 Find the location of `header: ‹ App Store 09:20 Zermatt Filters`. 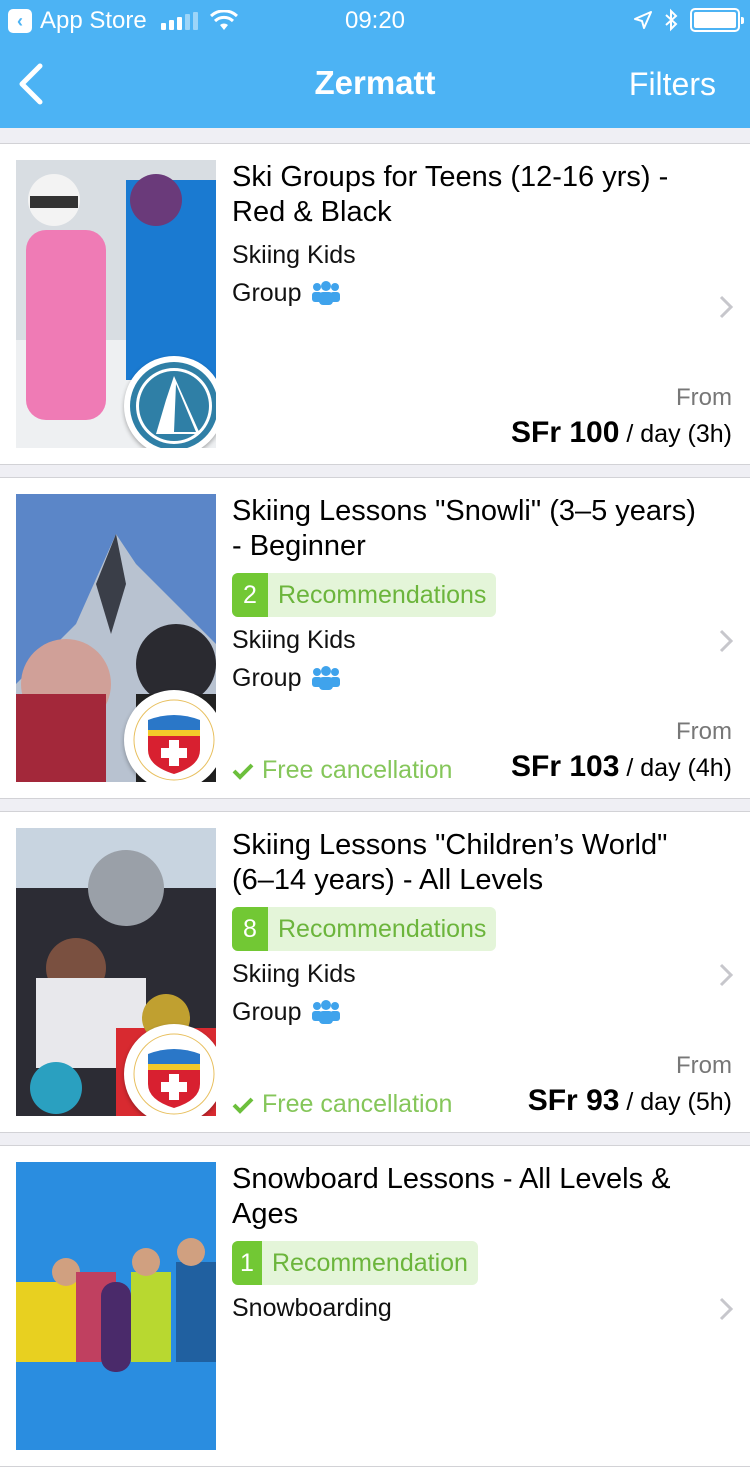

header: ‹ App Store 09:20 Zermatt Filters is located at coordinates (375, 64).